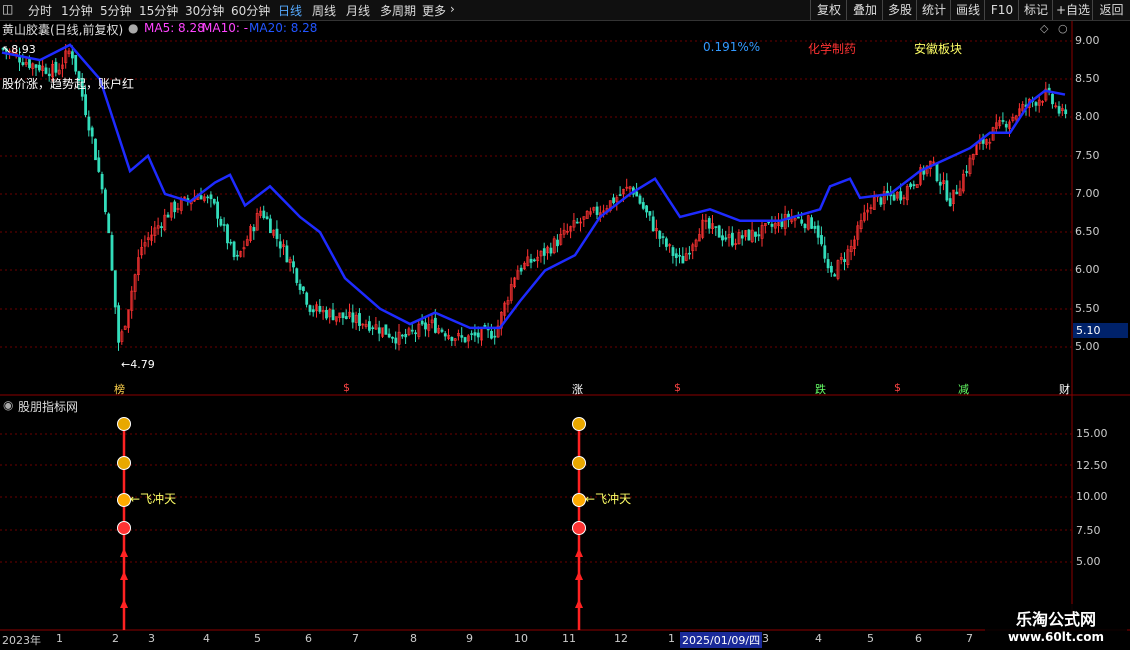  I want to click on diamond-icon: ◇, so click(1044, 28).